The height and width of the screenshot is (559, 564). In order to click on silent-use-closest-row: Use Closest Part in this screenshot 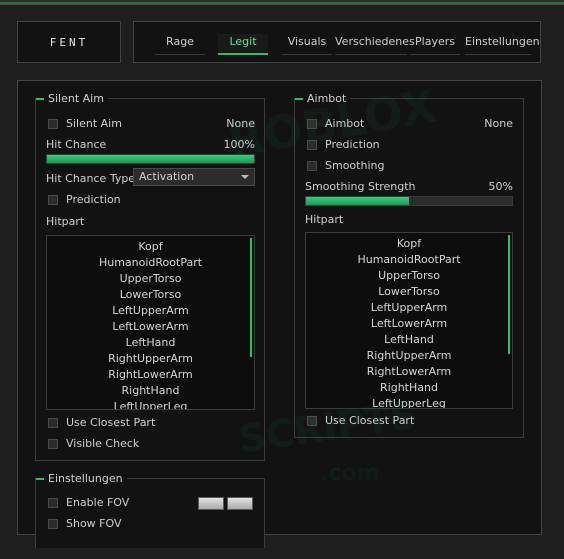, I will do `click(151, 423)`.